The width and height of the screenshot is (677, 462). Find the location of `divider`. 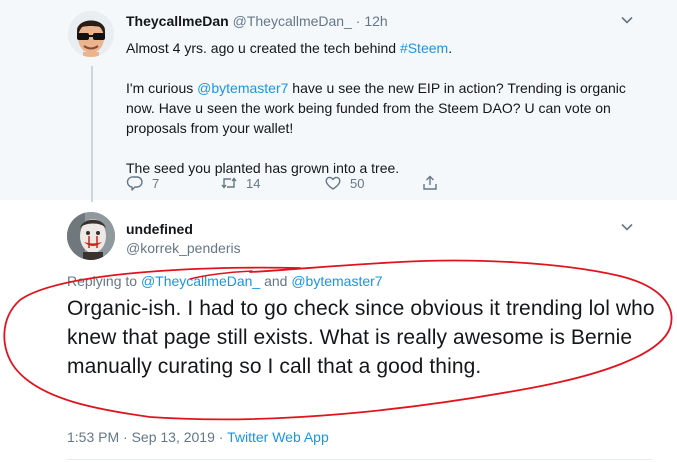

divider is located at coordinates (359, 459).